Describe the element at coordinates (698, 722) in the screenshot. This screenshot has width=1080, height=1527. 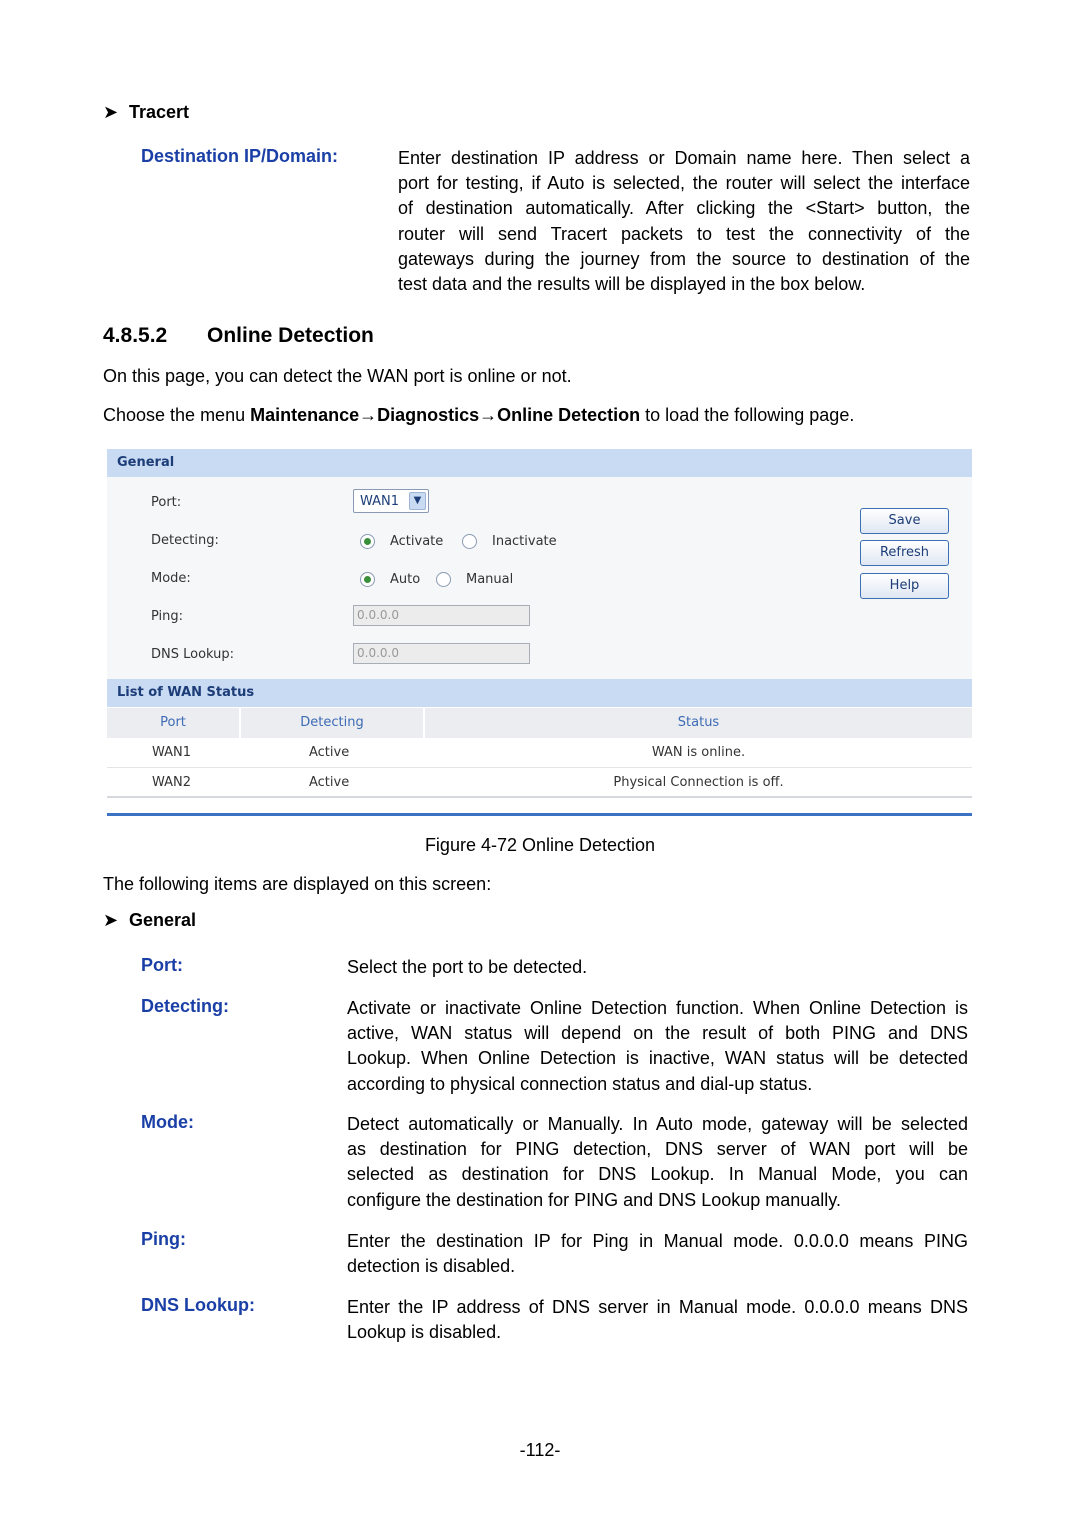
I see `column-status: Status` at that location.